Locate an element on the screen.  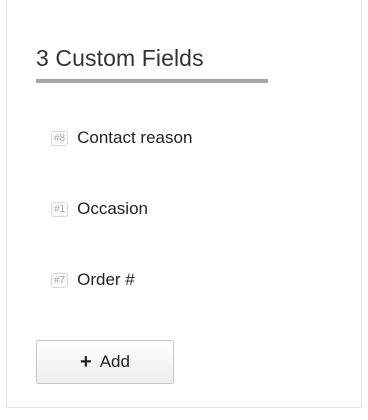
custom-field-item: #1 Occasion is located at coordinates (121, 209).